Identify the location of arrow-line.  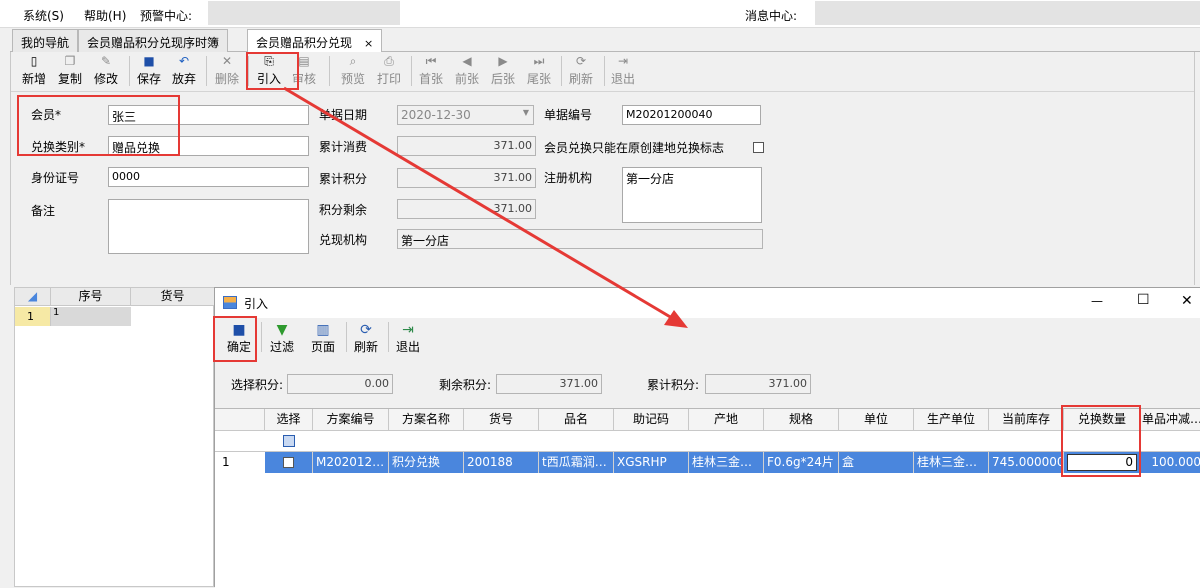
(478, 203).